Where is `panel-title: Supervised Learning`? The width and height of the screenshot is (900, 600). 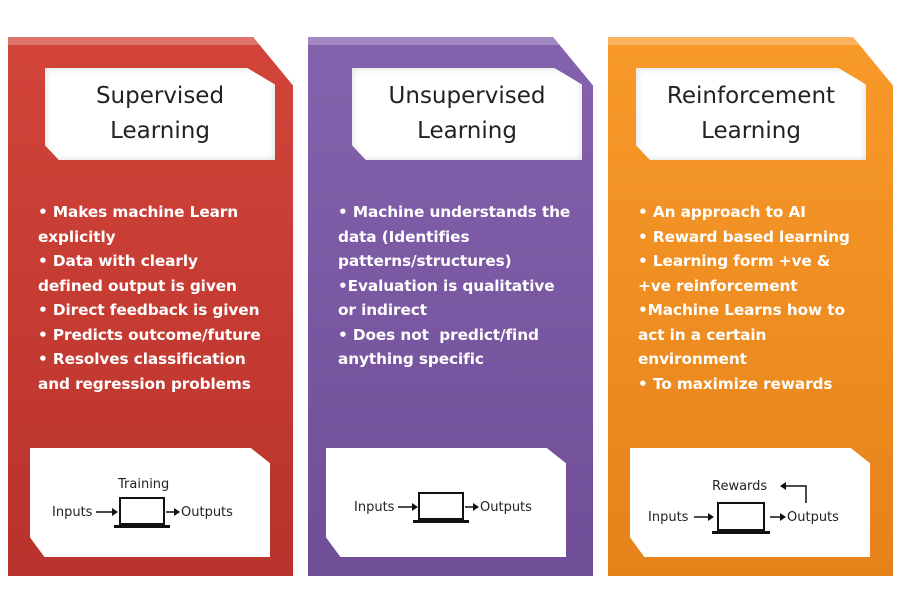 panel-title: Supervised Learning is located at coordinates (160, 114).